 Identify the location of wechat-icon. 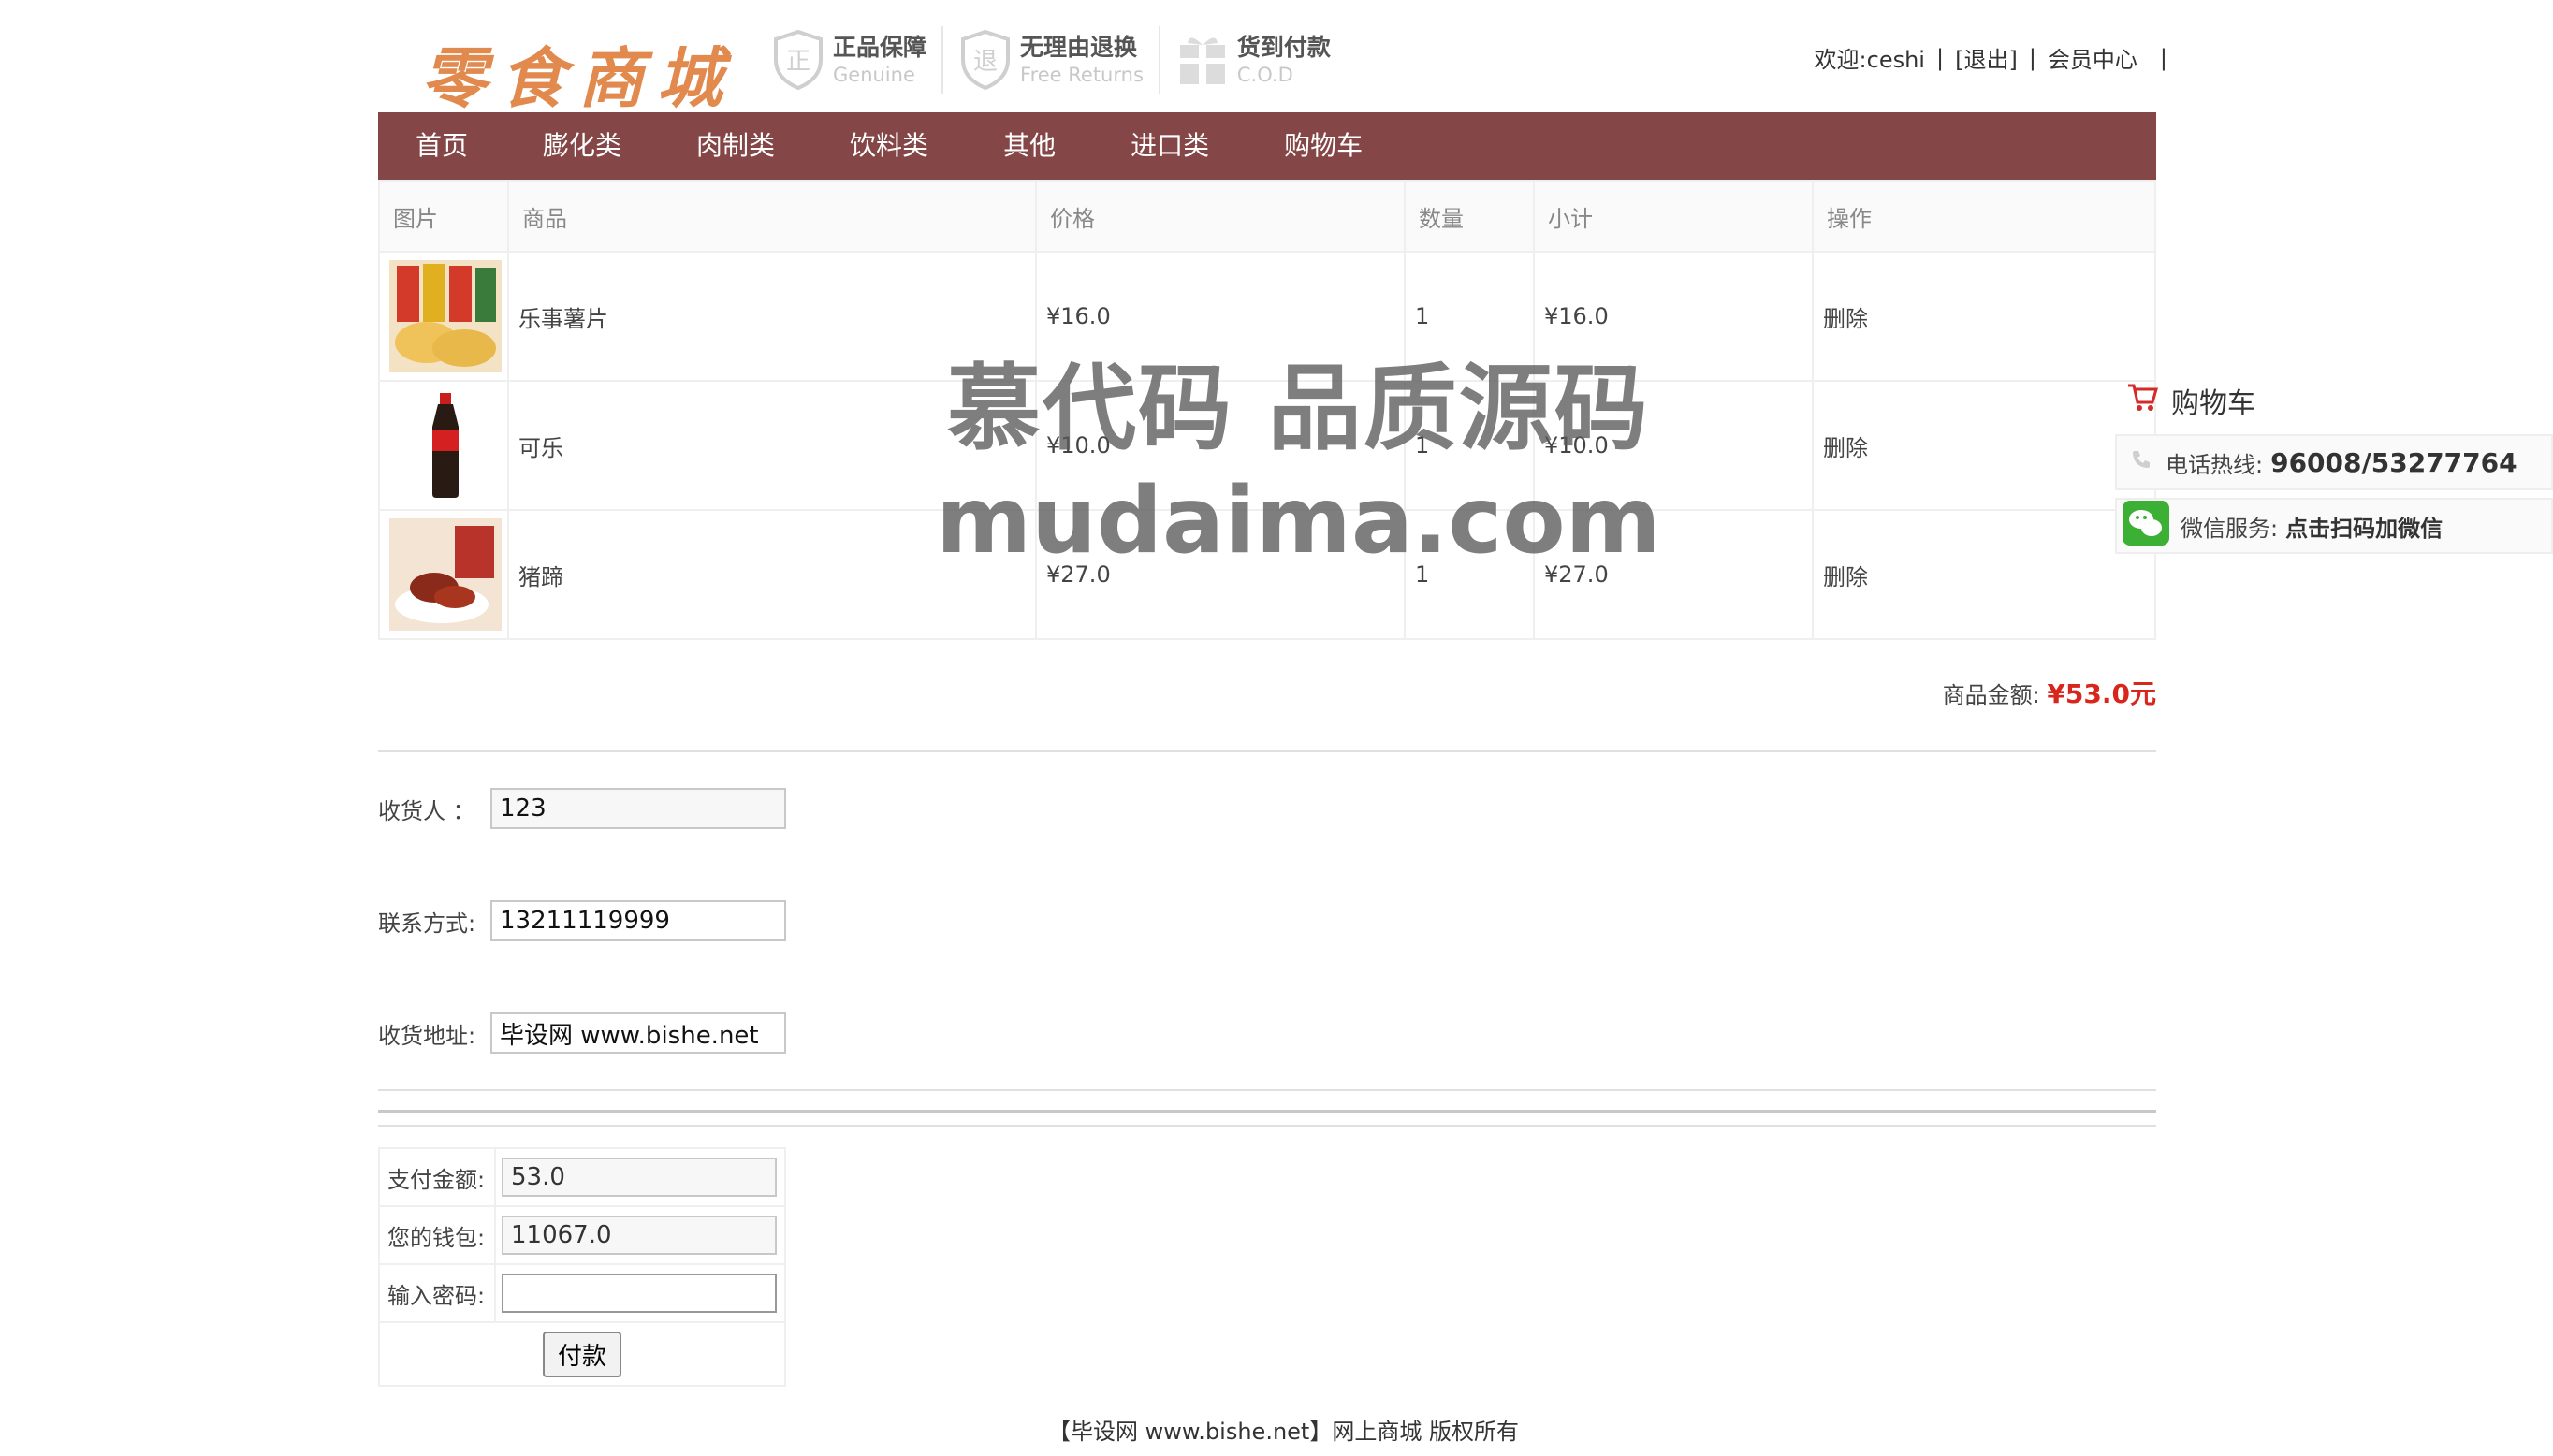
(2146, 526).